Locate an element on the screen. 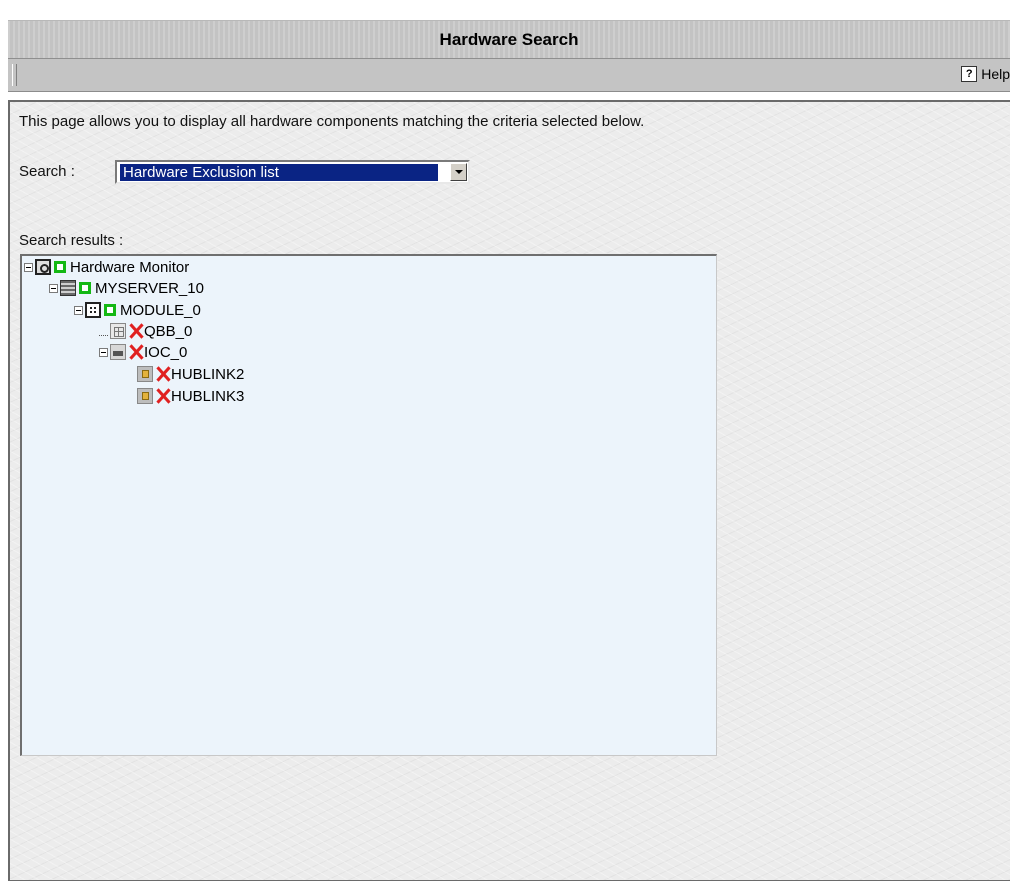  tree-node-label: MYSERVER_10 is located at coordinates (149, 288).